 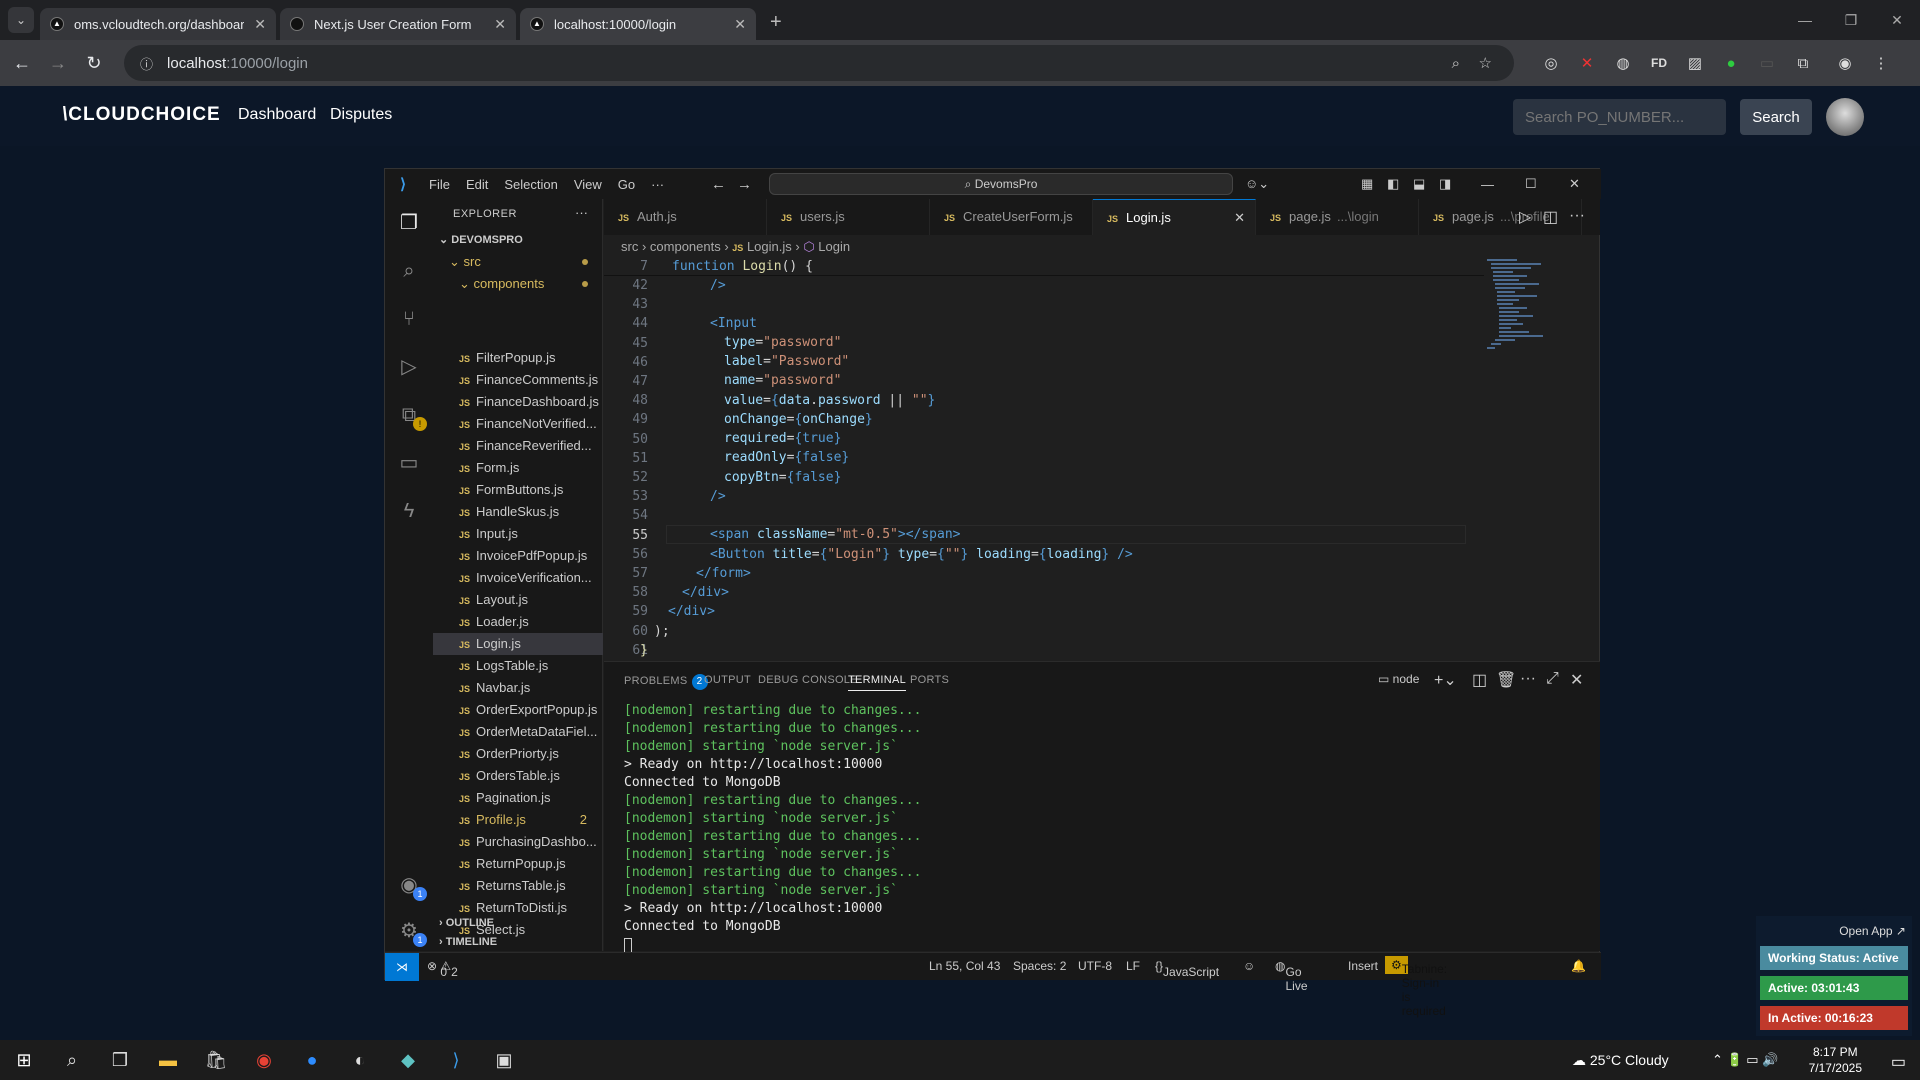 What do you see at coordinates (1695, 63) in the screenshot?
I see `extension-image-icon: ▨` at bounding box center [1695, 63].